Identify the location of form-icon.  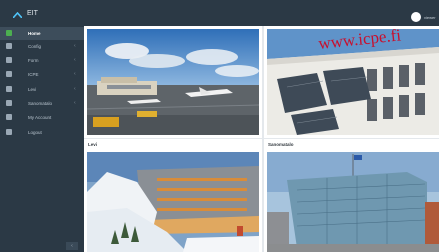
(9, 60).